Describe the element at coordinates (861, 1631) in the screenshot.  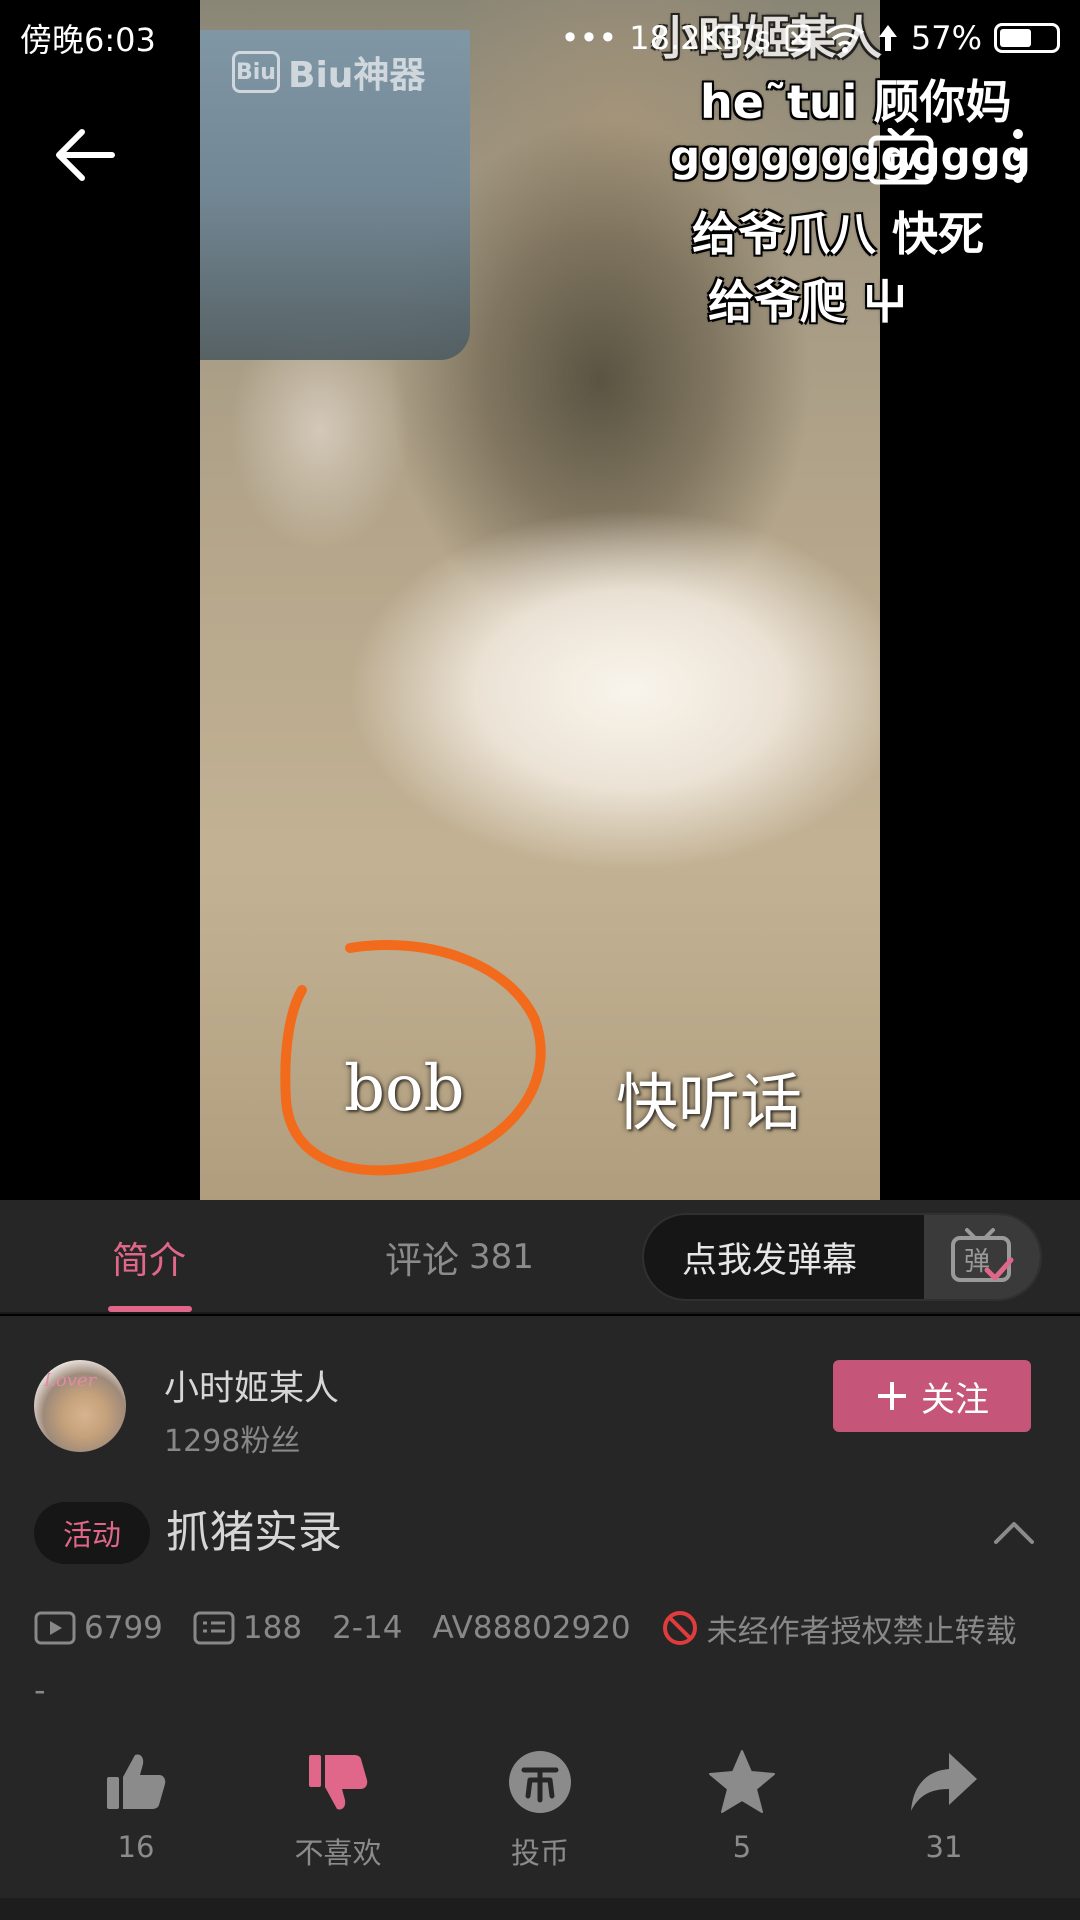
I see `copyright-notice: 未经作者授权禁止转载` at that location.